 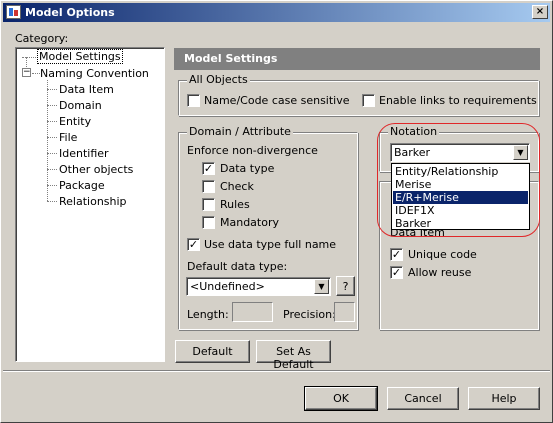 I want to click on rules-checkbox, so click(x=208, y=204).